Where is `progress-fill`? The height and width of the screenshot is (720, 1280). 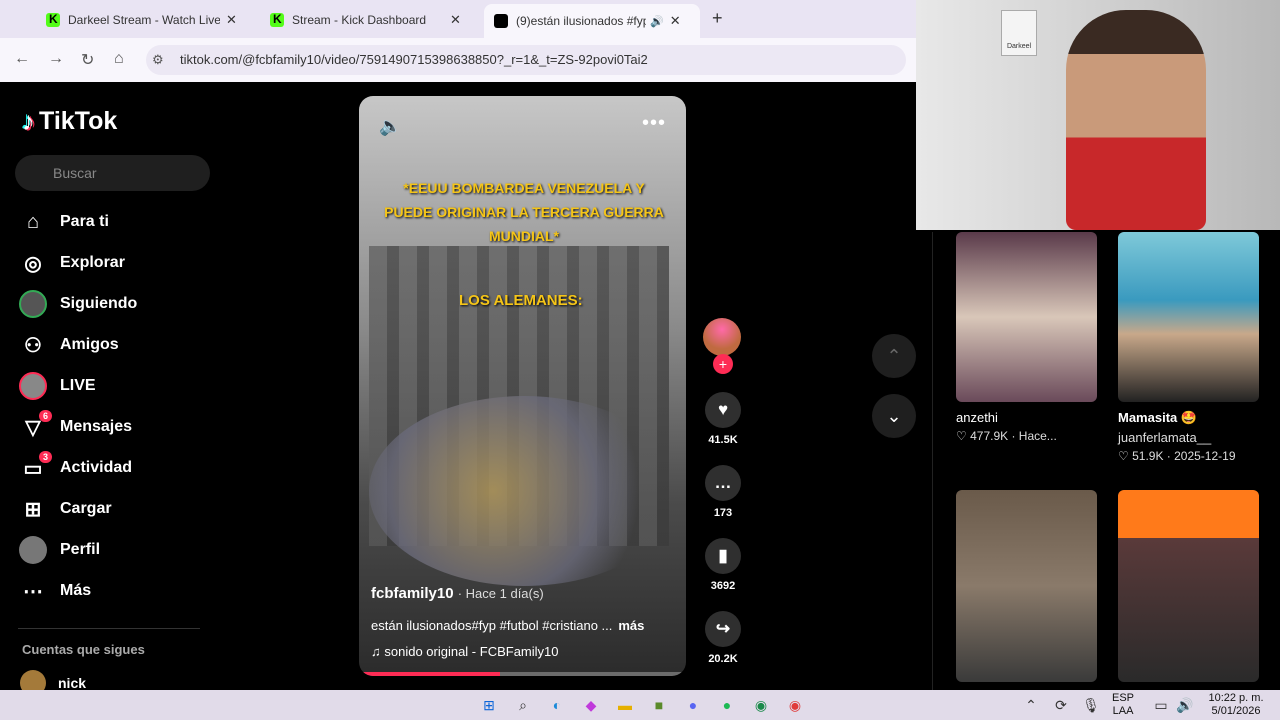 progress-fill is located at coordinates (429, 674).